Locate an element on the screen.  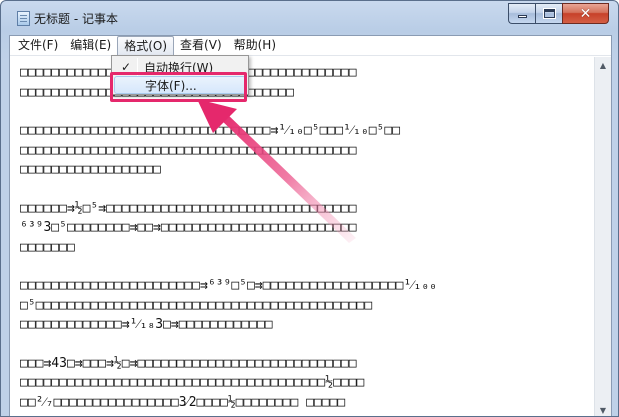
menu-bar: 文件(F) 编辑(E) 格式(O) 查看(V) 帮助(H) is located at coordinates (310, 46).